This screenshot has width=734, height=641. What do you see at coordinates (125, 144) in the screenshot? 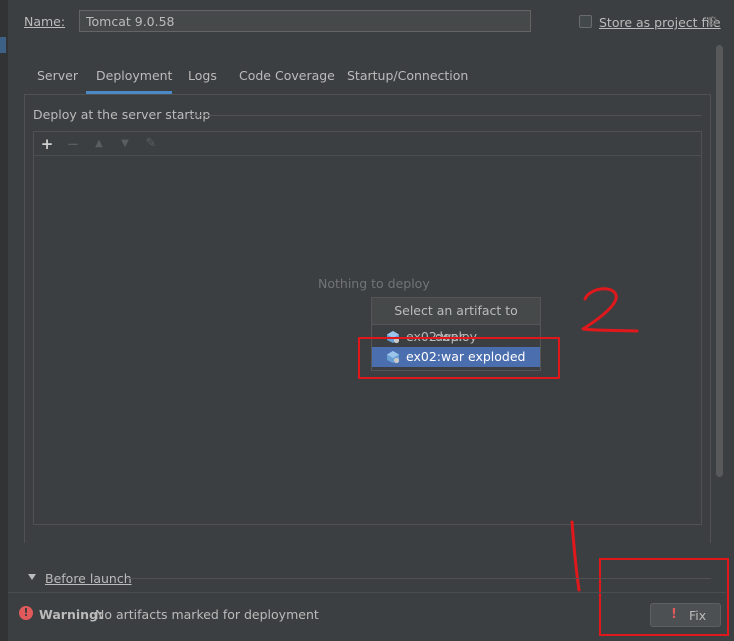
I see `move-down-icon: ▼` at bounding box center [125, 144].